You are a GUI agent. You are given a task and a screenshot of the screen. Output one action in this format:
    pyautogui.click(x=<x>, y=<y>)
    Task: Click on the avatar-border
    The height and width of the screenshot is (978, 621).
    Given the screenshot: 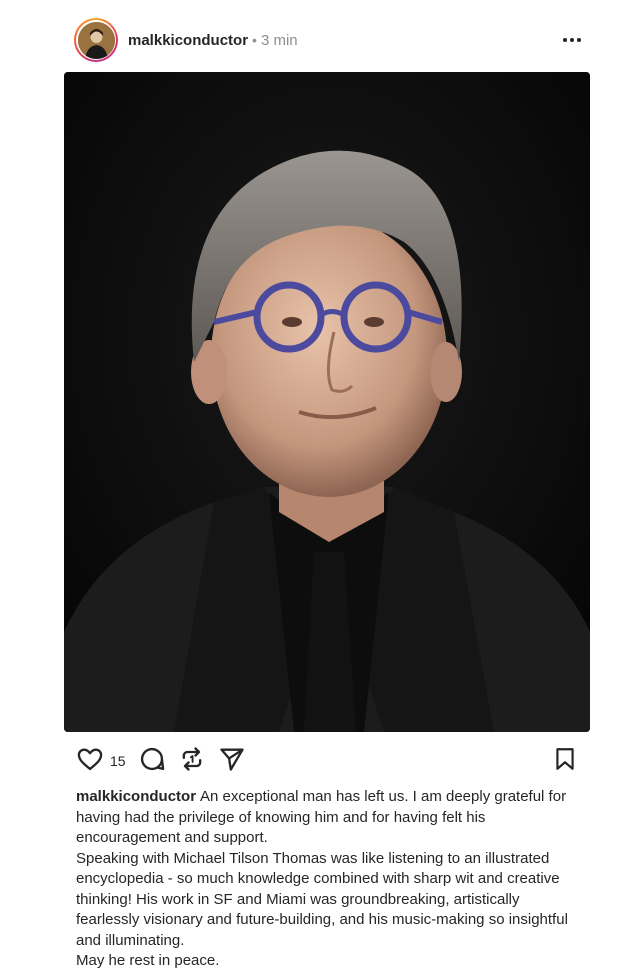 What is the action you would take?
    pyautogui.click(x=96, y=40)
    